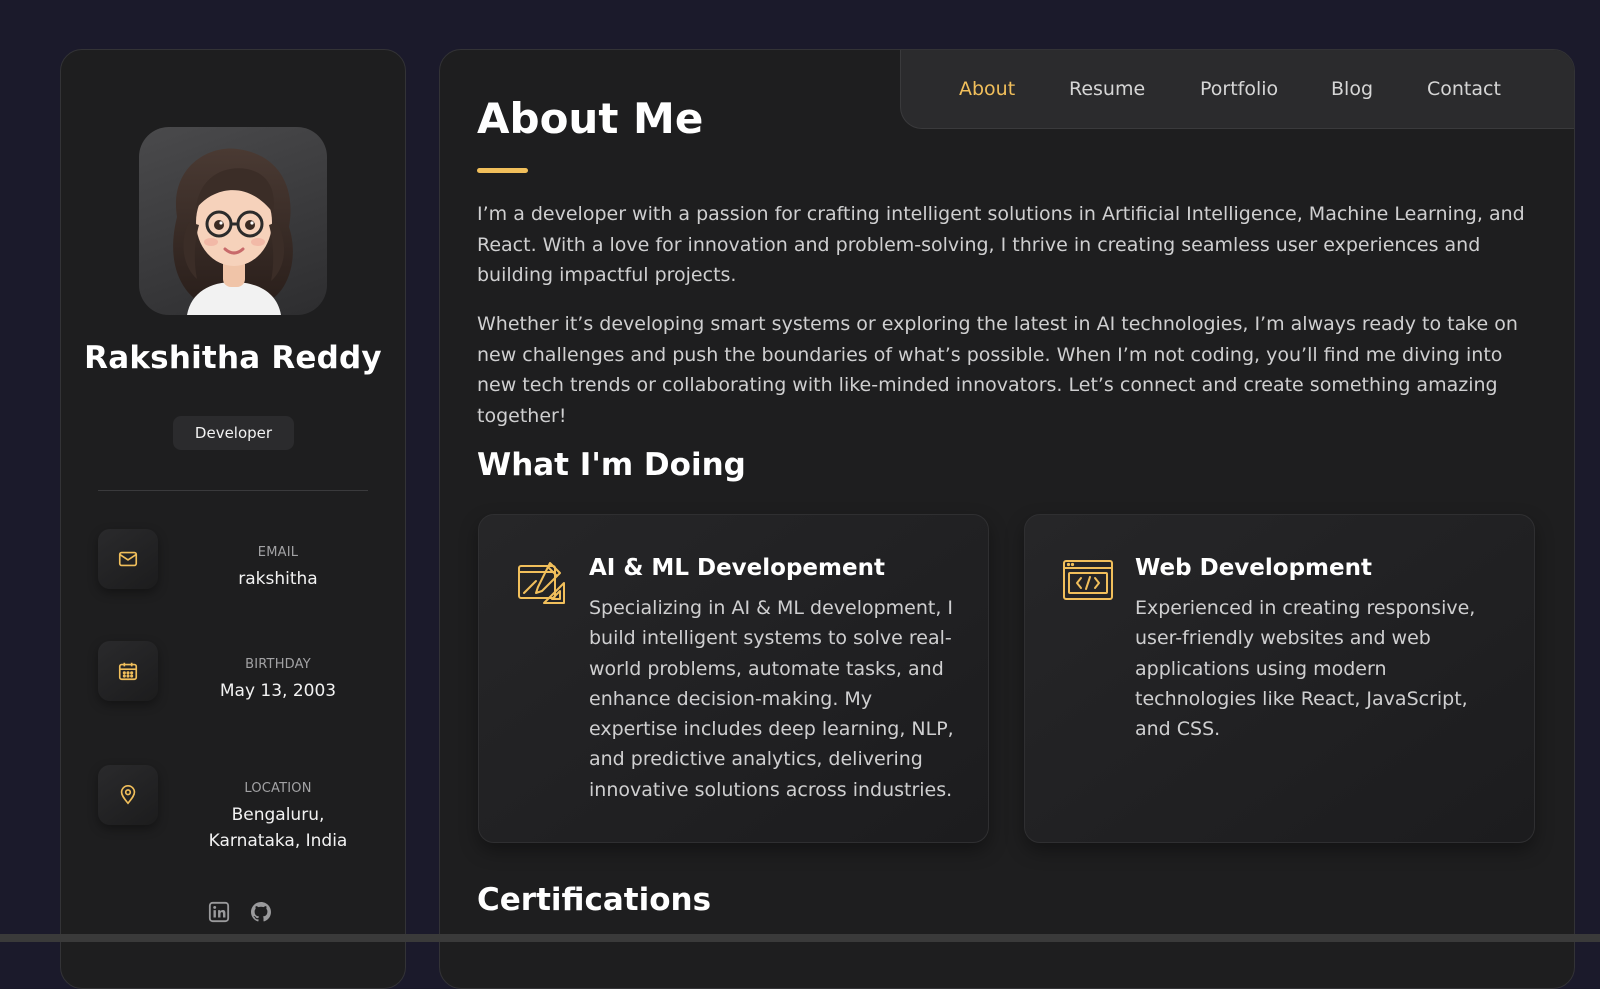 The image size is (1600, 989). What do you see at coordinates (1253, 568) in the screenshot?
I see `service-title-web: Web Development` at bounding box center [1253, 568].